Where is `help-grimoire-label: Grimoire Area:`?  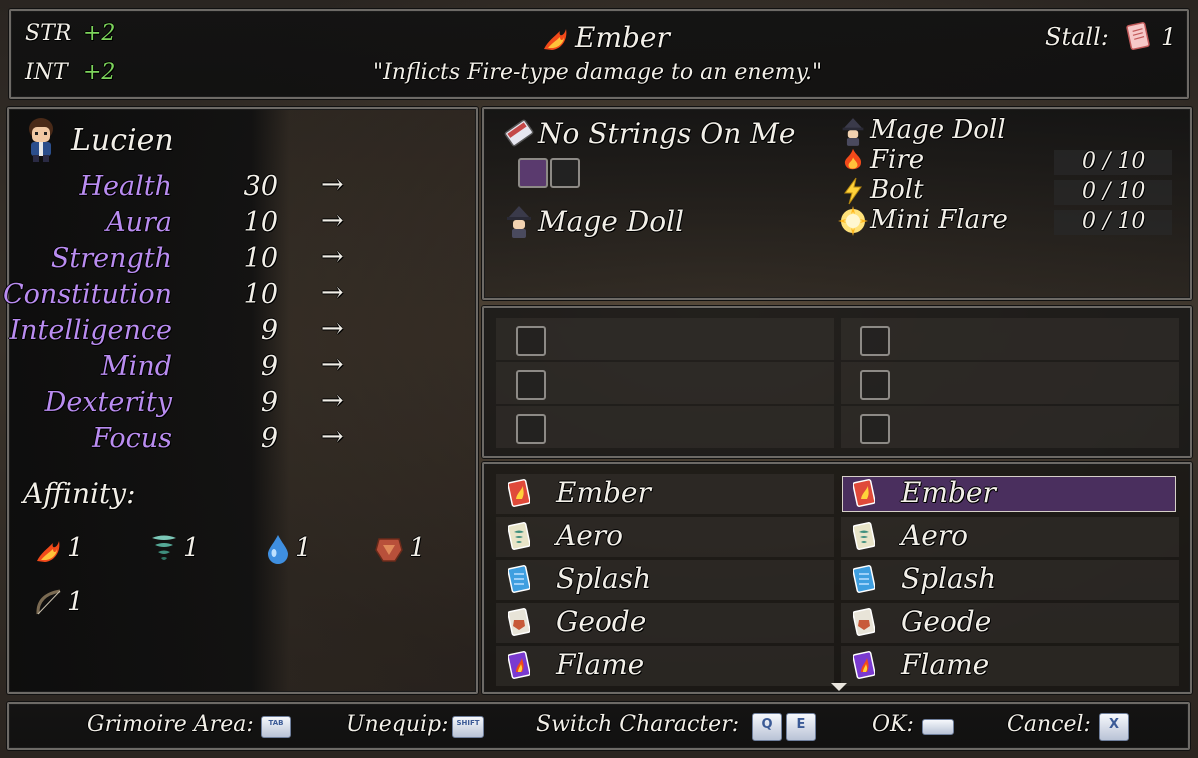 help-grimoire-label: Grimoire Area: is located at coordinates (170, 724).